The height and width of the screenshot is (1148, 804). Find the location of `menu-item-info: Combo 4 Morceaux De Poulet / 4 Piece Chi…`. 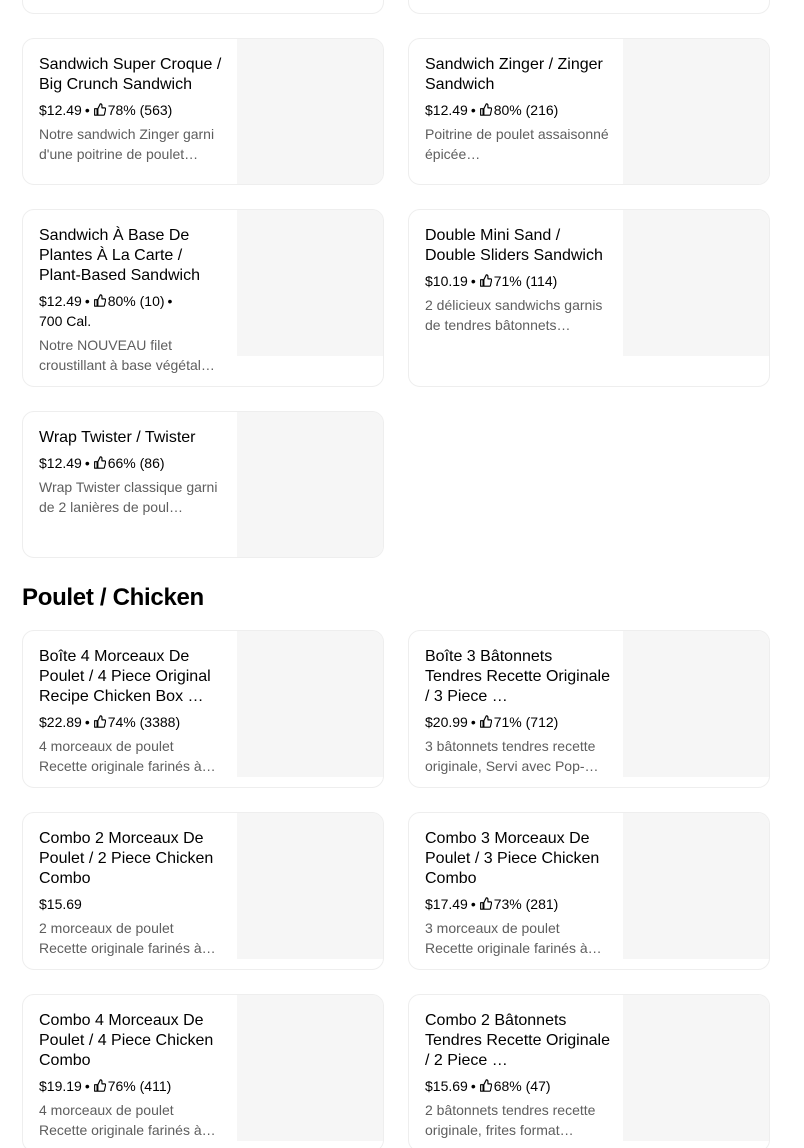

menu-item-info: Combo 4 Morceaux De Poulet / 4 Piece Chi… is located at coordinates (132, 1075).